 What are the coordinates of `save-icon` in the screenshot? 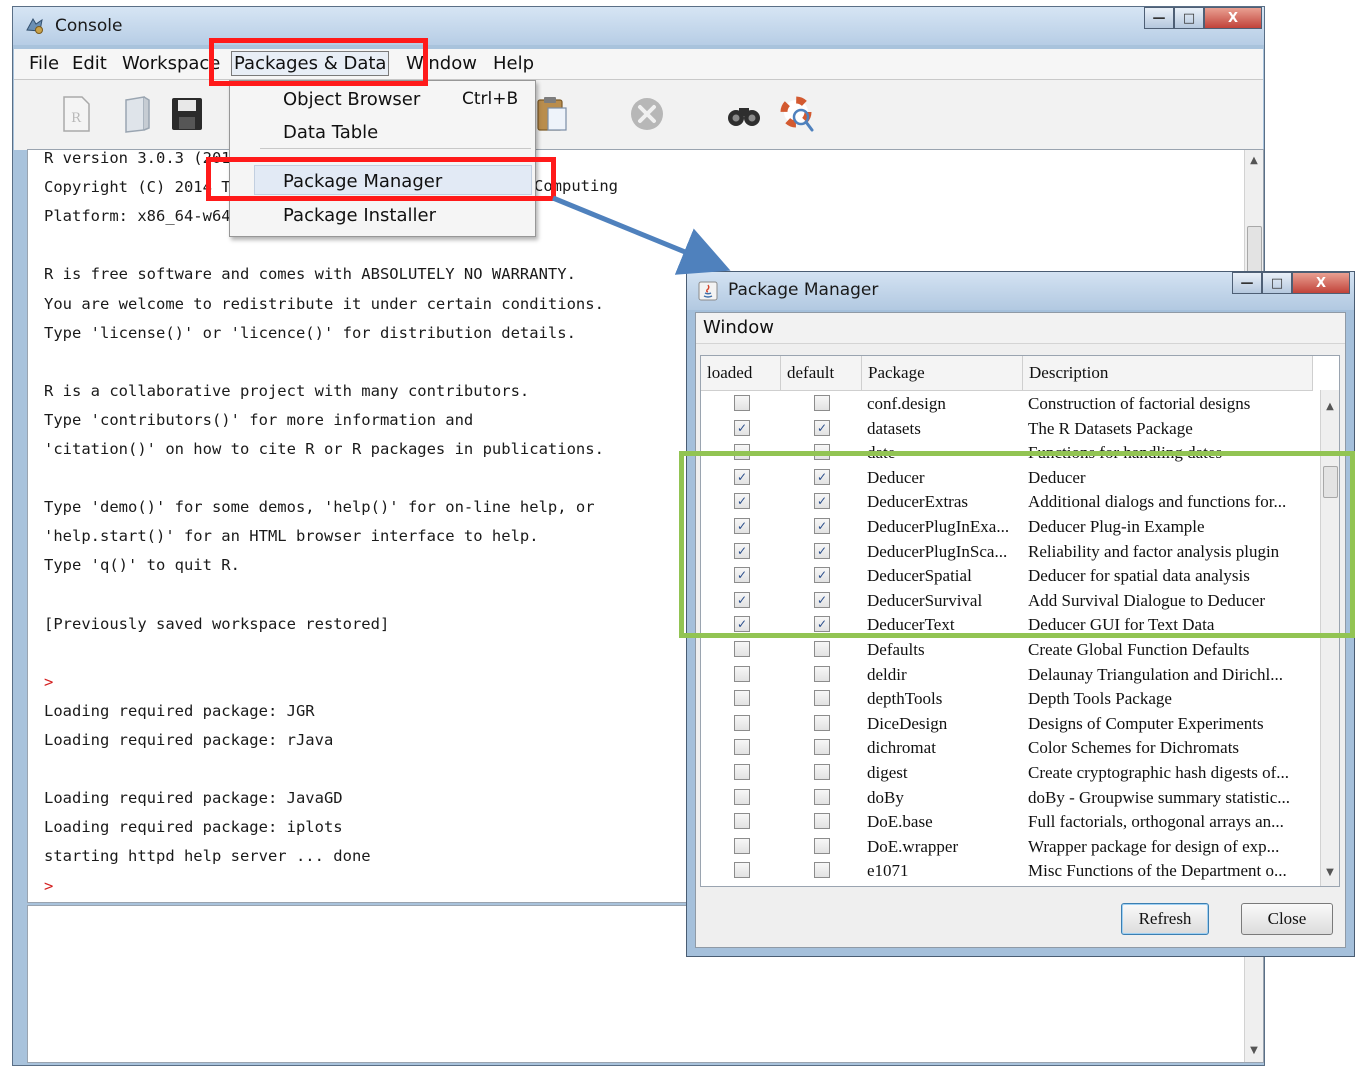 It's located at (187, 114).